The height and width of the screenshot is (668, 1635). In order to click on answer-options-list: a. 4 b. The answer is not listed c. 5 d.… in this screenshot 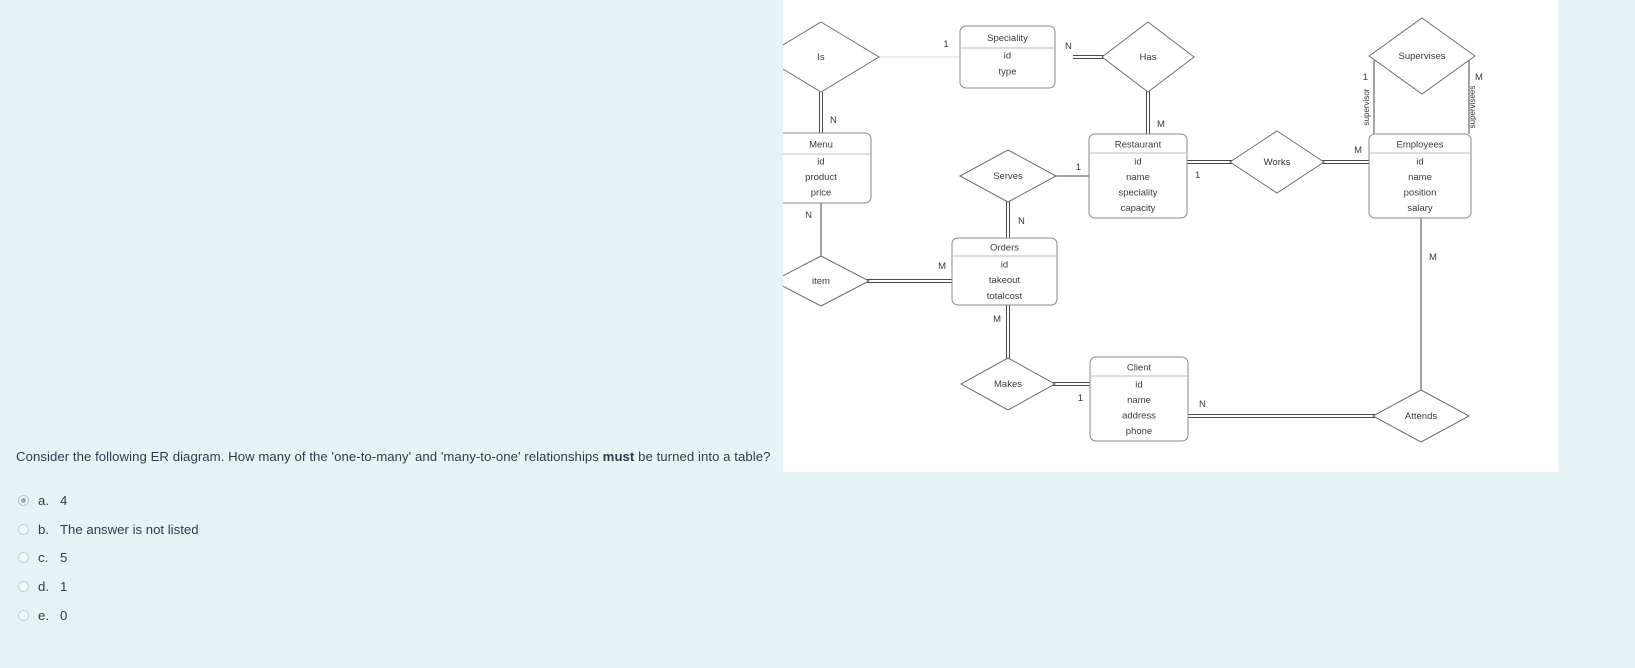, I will do `click(318, 557)`.